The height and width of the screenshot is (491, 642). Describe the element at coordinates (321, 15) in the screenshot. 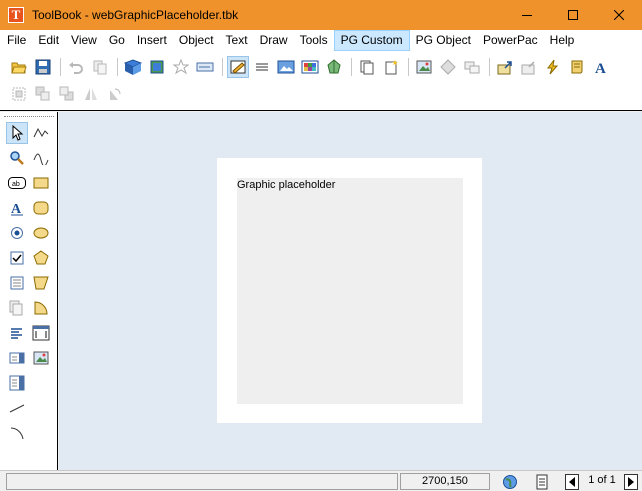

I see `title-bar: T ToolBook - webGraphicPlaceholder.tbk` at that location.